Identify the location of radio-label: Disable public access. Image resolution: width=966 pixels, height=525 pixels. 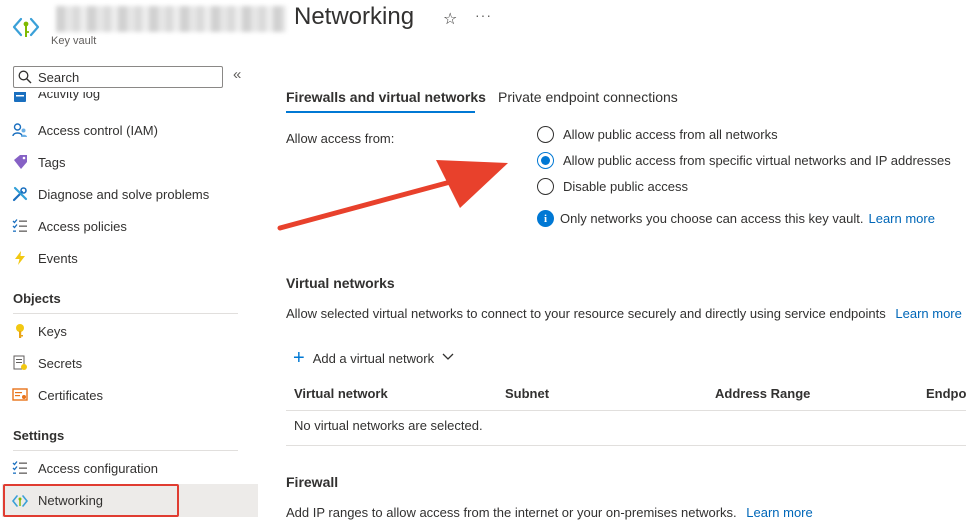
(626, 186).